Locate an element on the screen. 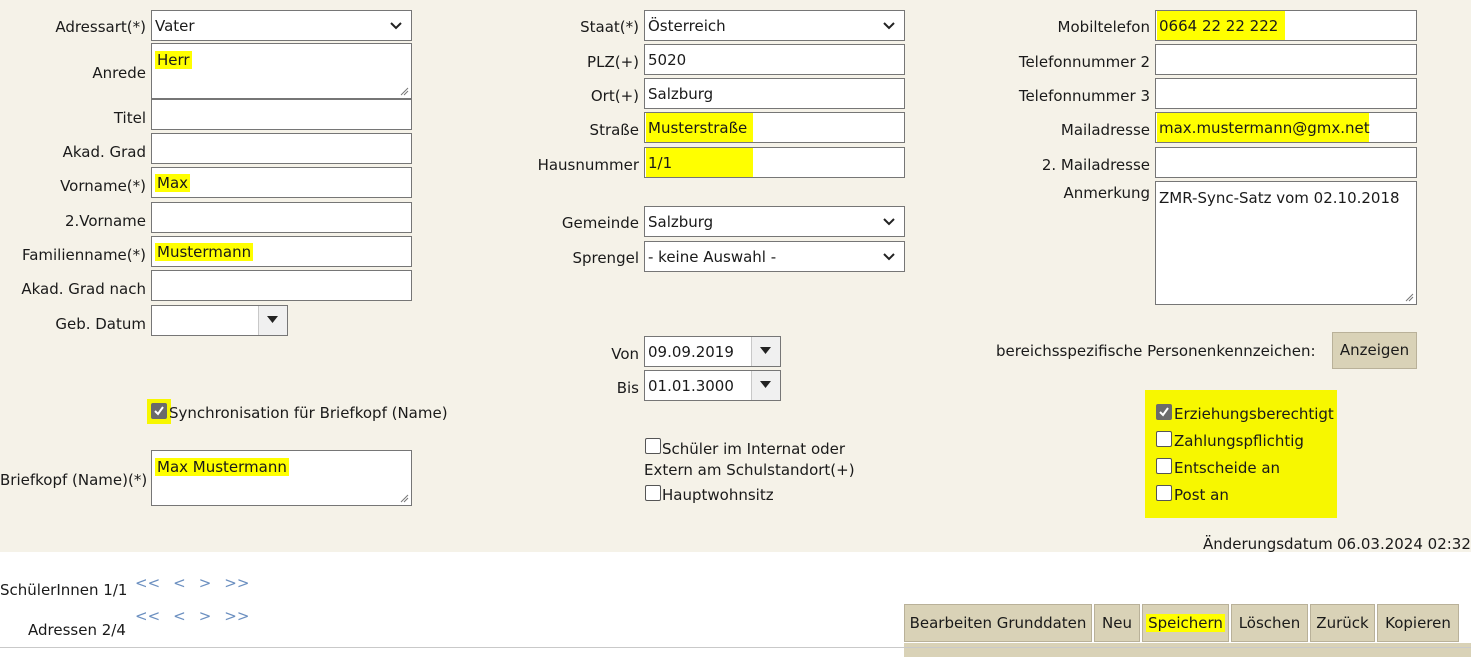 Image resolution: width=1471 pixels, height=657 pixels. akad-grad-input is located at coordinates (281, 148).